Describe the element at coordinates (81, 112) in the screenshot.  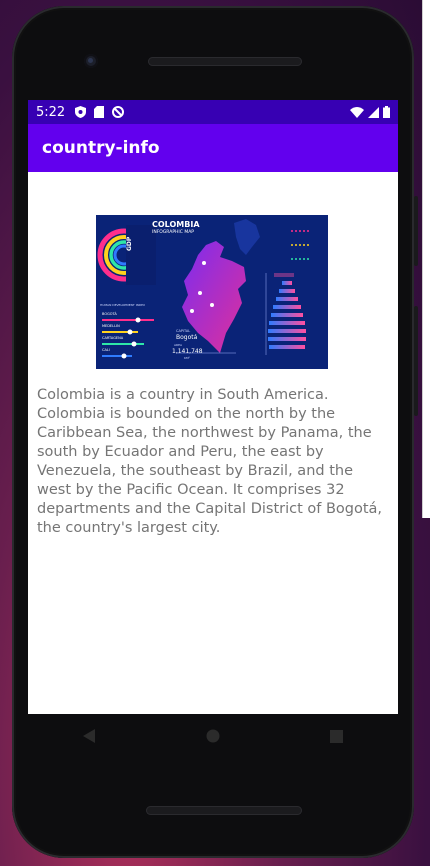
I see `shield-icon` at that location.